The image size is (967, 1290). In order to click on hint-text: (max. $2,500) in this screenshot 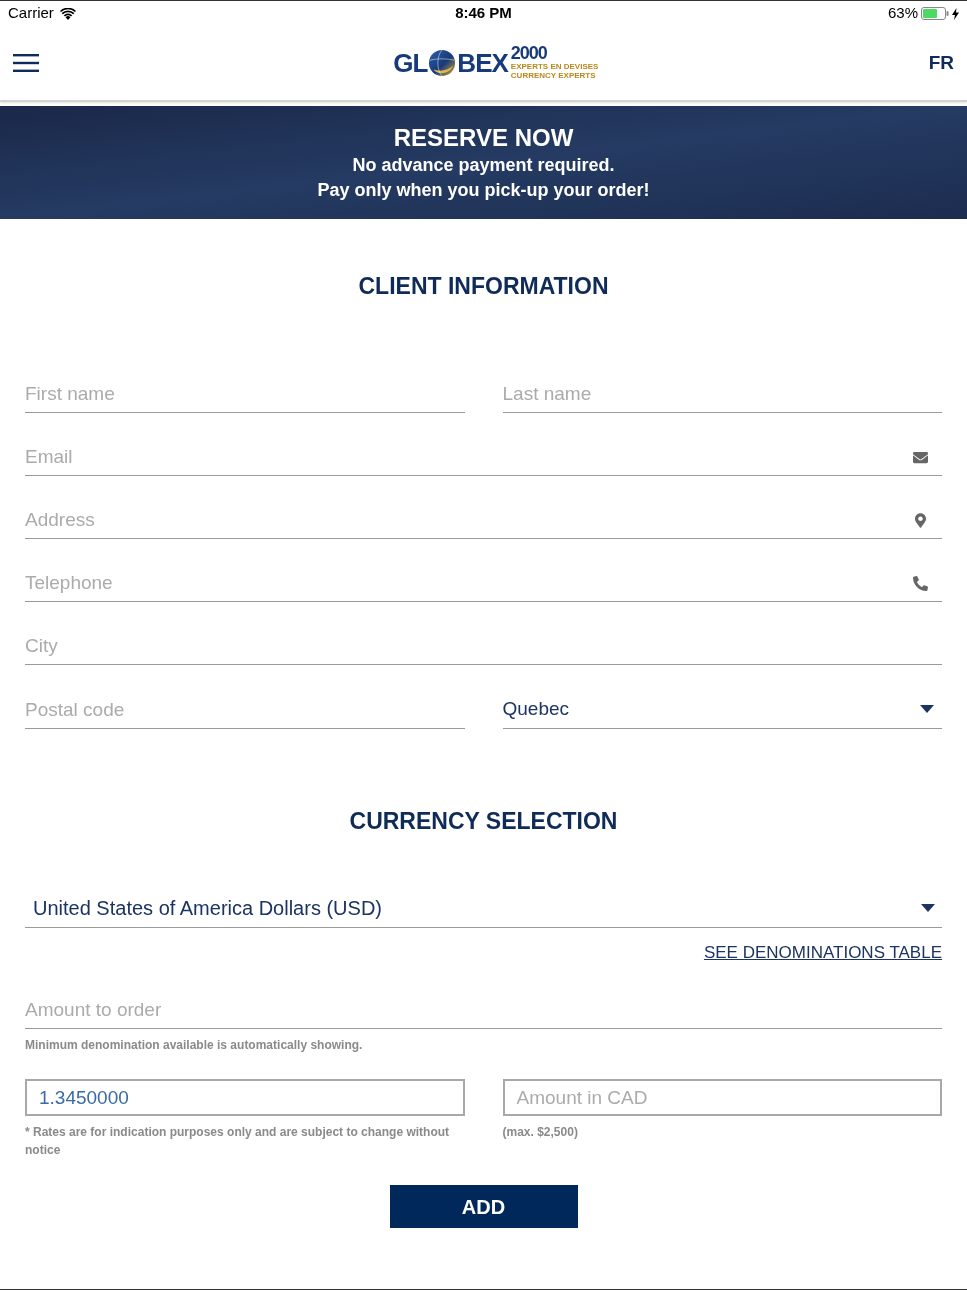, I will do `click(540, 1132)`.